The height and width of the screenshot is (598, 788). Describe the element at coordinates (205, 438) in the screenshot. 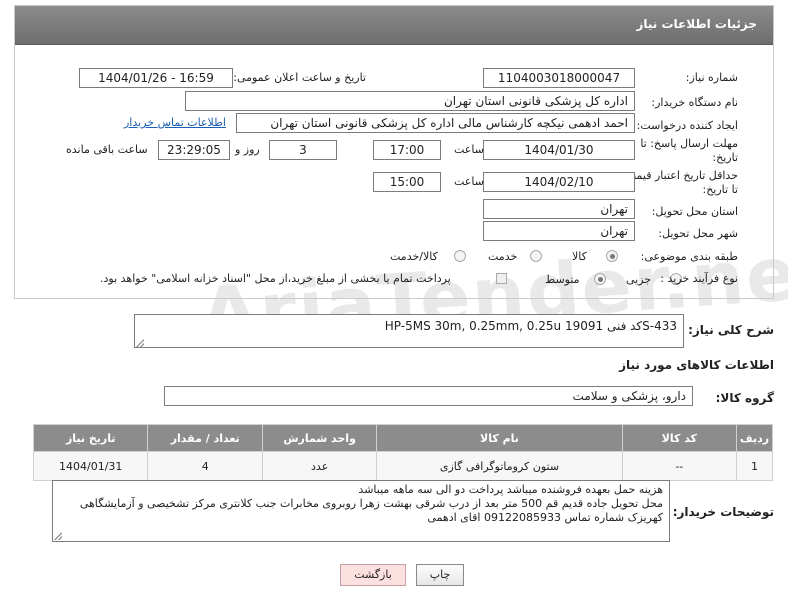

I see `col-quantity: تعداد / مقدار` at that location.